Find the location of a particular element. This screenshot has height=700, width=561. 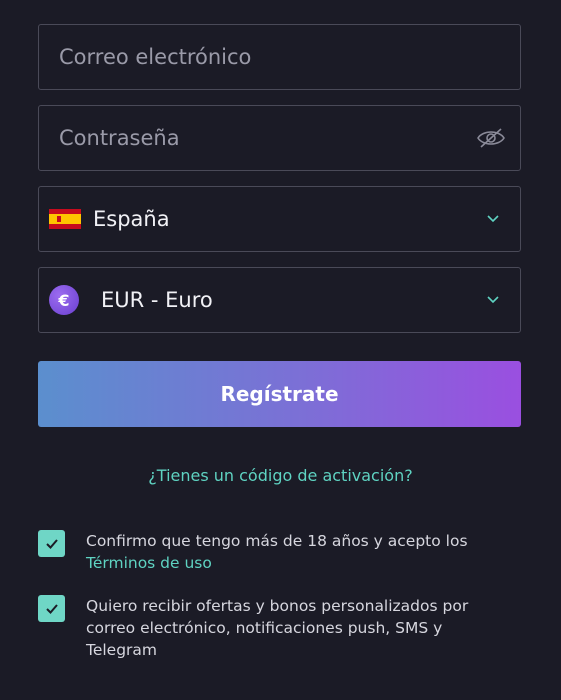

currency-select: € EUR - Euro is located at coordinates (279, 300).